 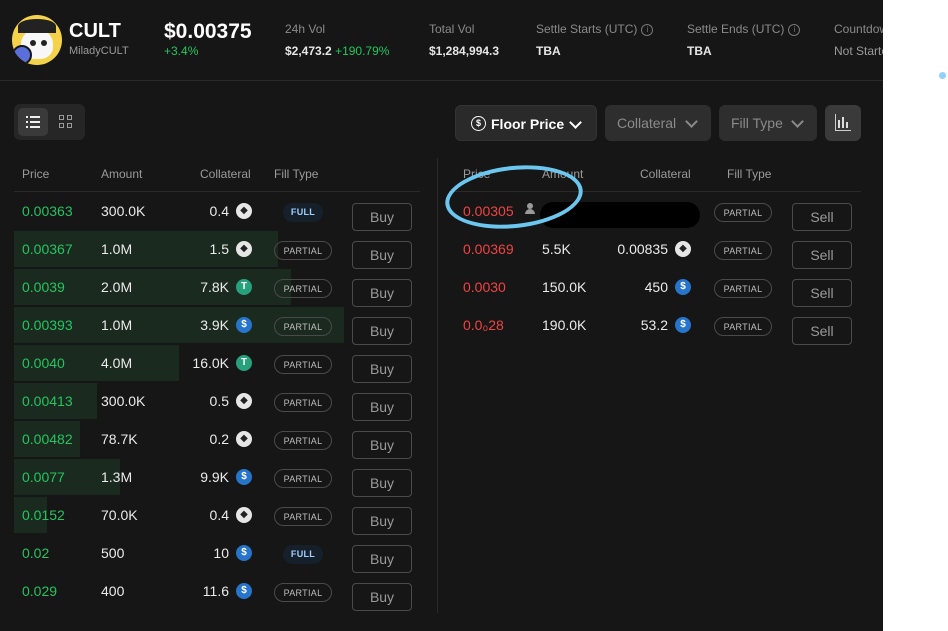 I want to click on table-row: 0.02 500 10 $ FULL Buy, so click(x=217, y=553).